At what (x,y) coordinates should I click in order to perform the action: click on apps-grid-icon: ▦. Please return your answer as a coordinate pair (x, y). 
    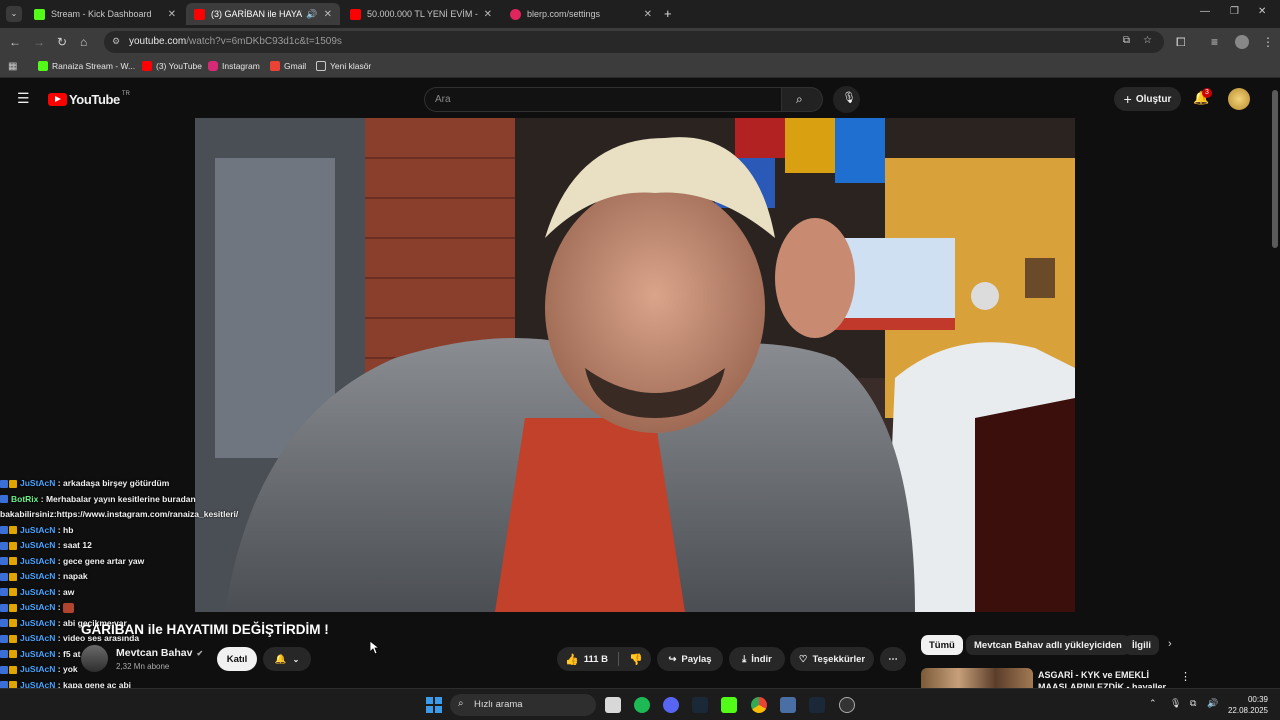
    Looking at the image, I should click on (12, 66).